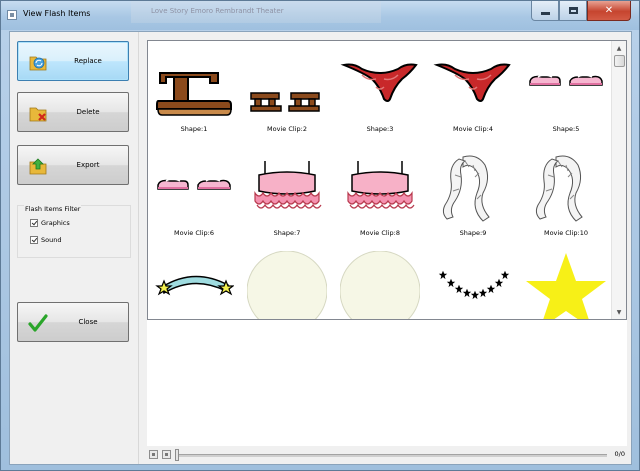 This screenshot has height=471, width=640. I want to click on close-label: Close, so click(88, 322).